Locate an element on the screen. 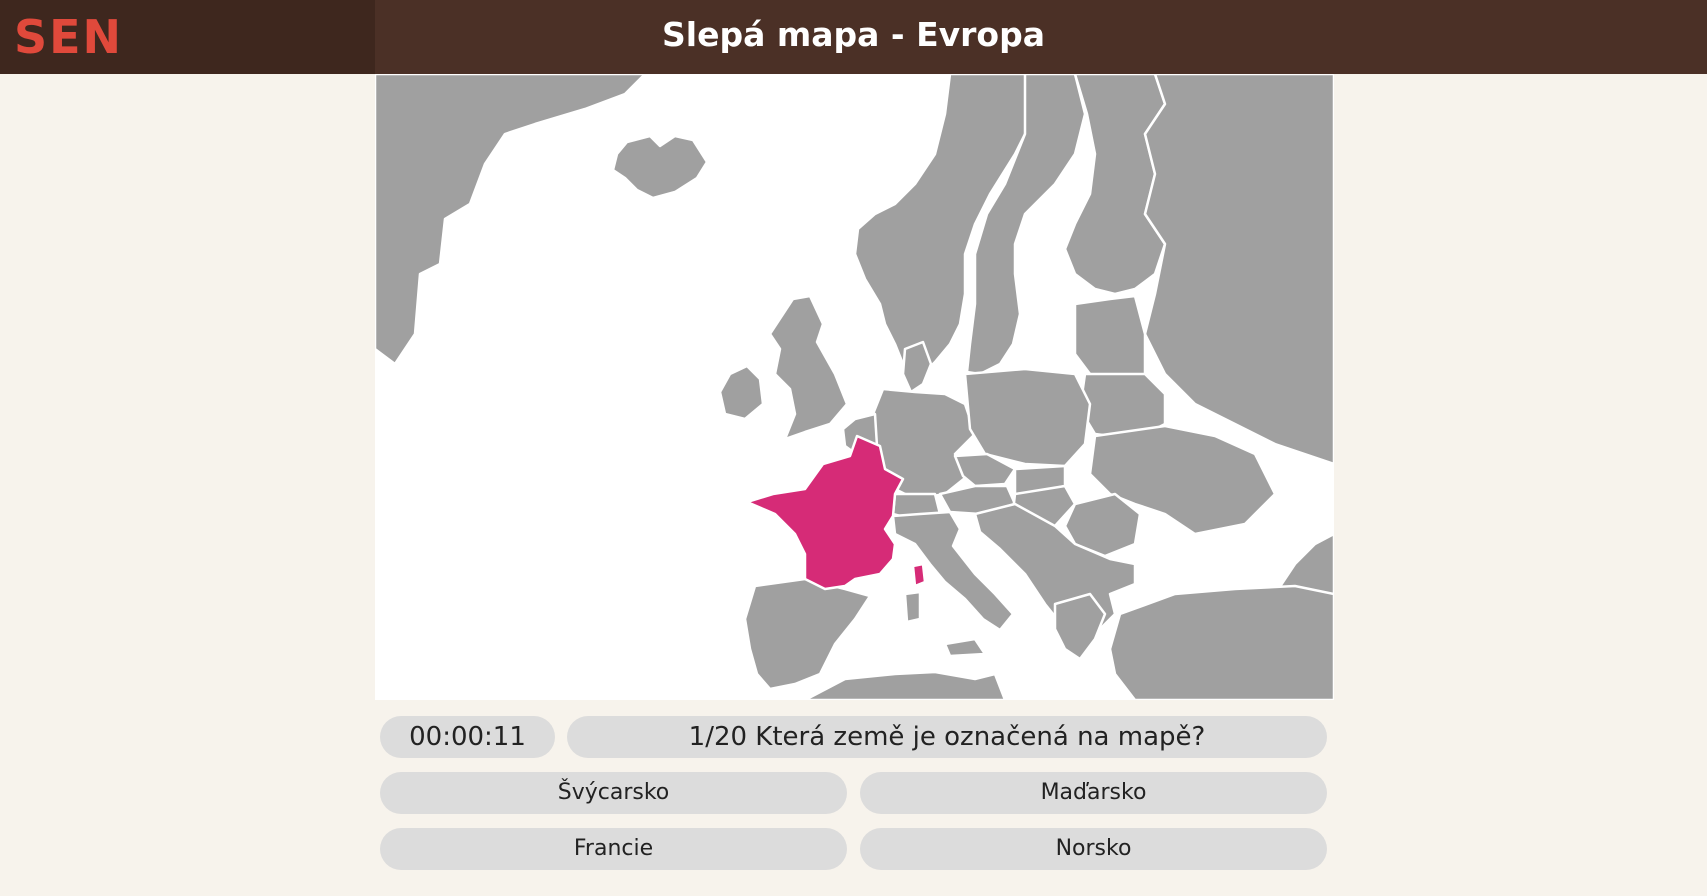  sicily-shape is located at coordinates (965, 647).